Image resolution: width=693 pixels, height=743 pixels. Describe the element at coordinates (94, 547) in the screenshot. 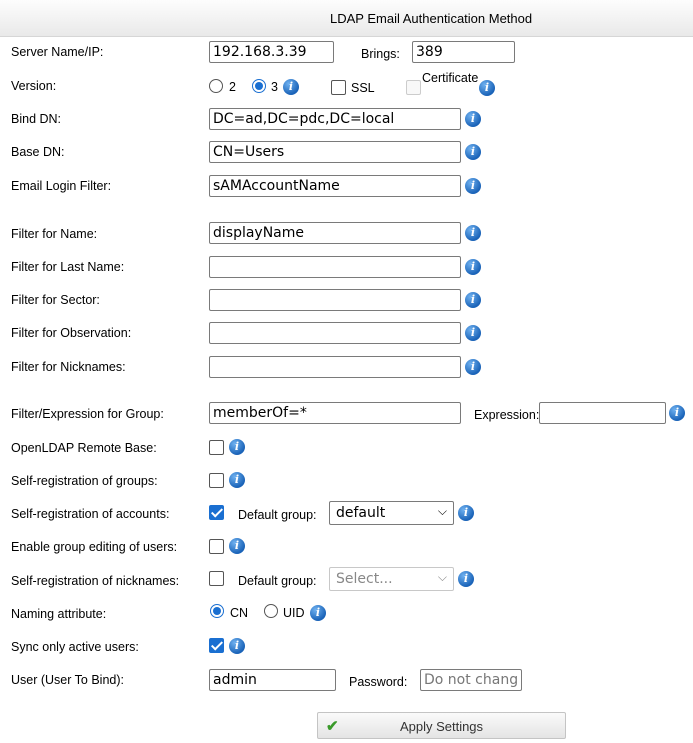

I see `enable-group-editing-label: Enable group editing of users:` at that location.